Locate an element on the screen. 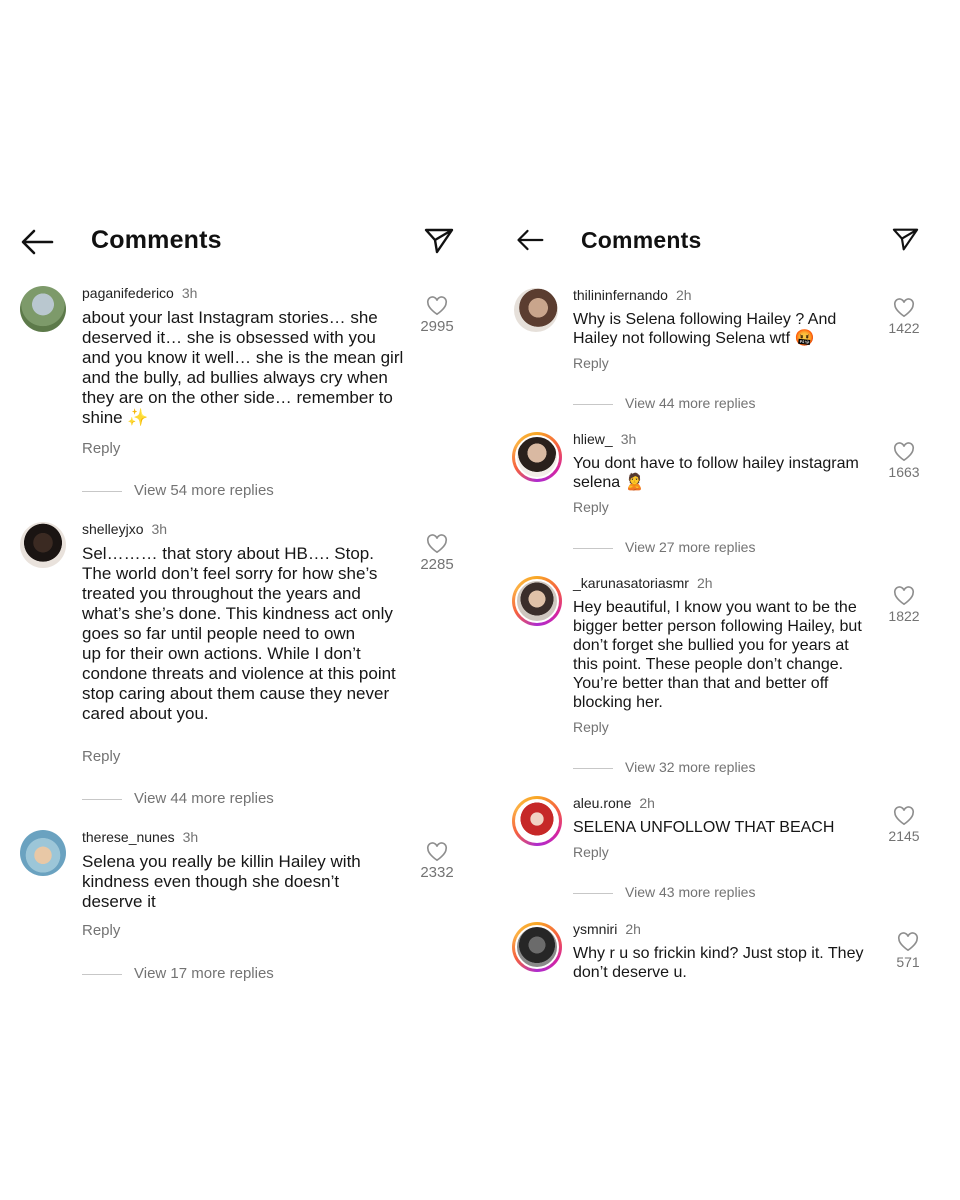 The image size is (960, 1200). username: hliew_ is located at coordinates (593, 439).